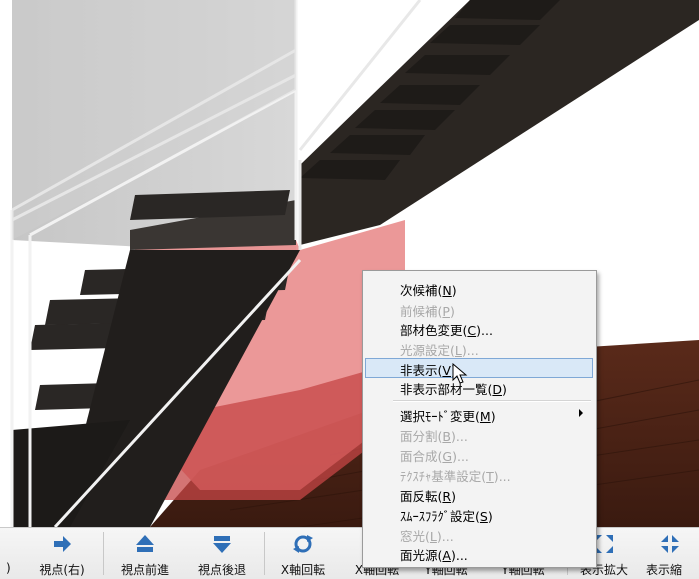 The image size is (699, 579). Describe the element at coordinates (669, 553) in the screenshot. I see `zoom-out-button: 表示縮` at that location.